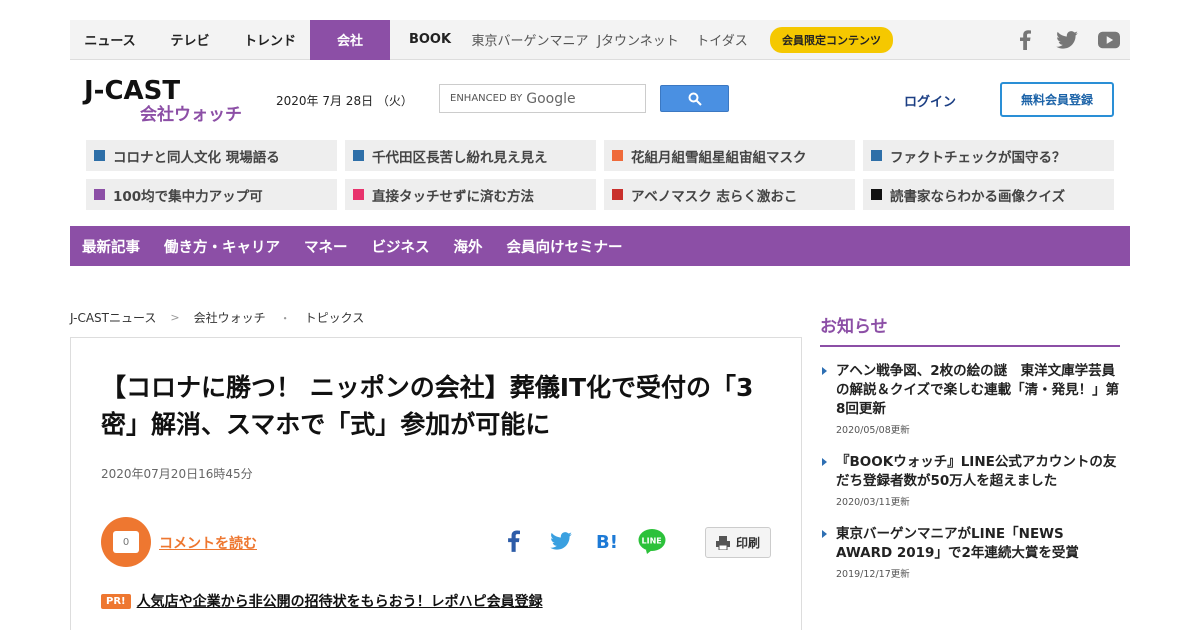 This screenshot has width=1200, height=630. I want to click on topnav-bargain-mania: 東京バーゲンマニア, so click(530, 40).